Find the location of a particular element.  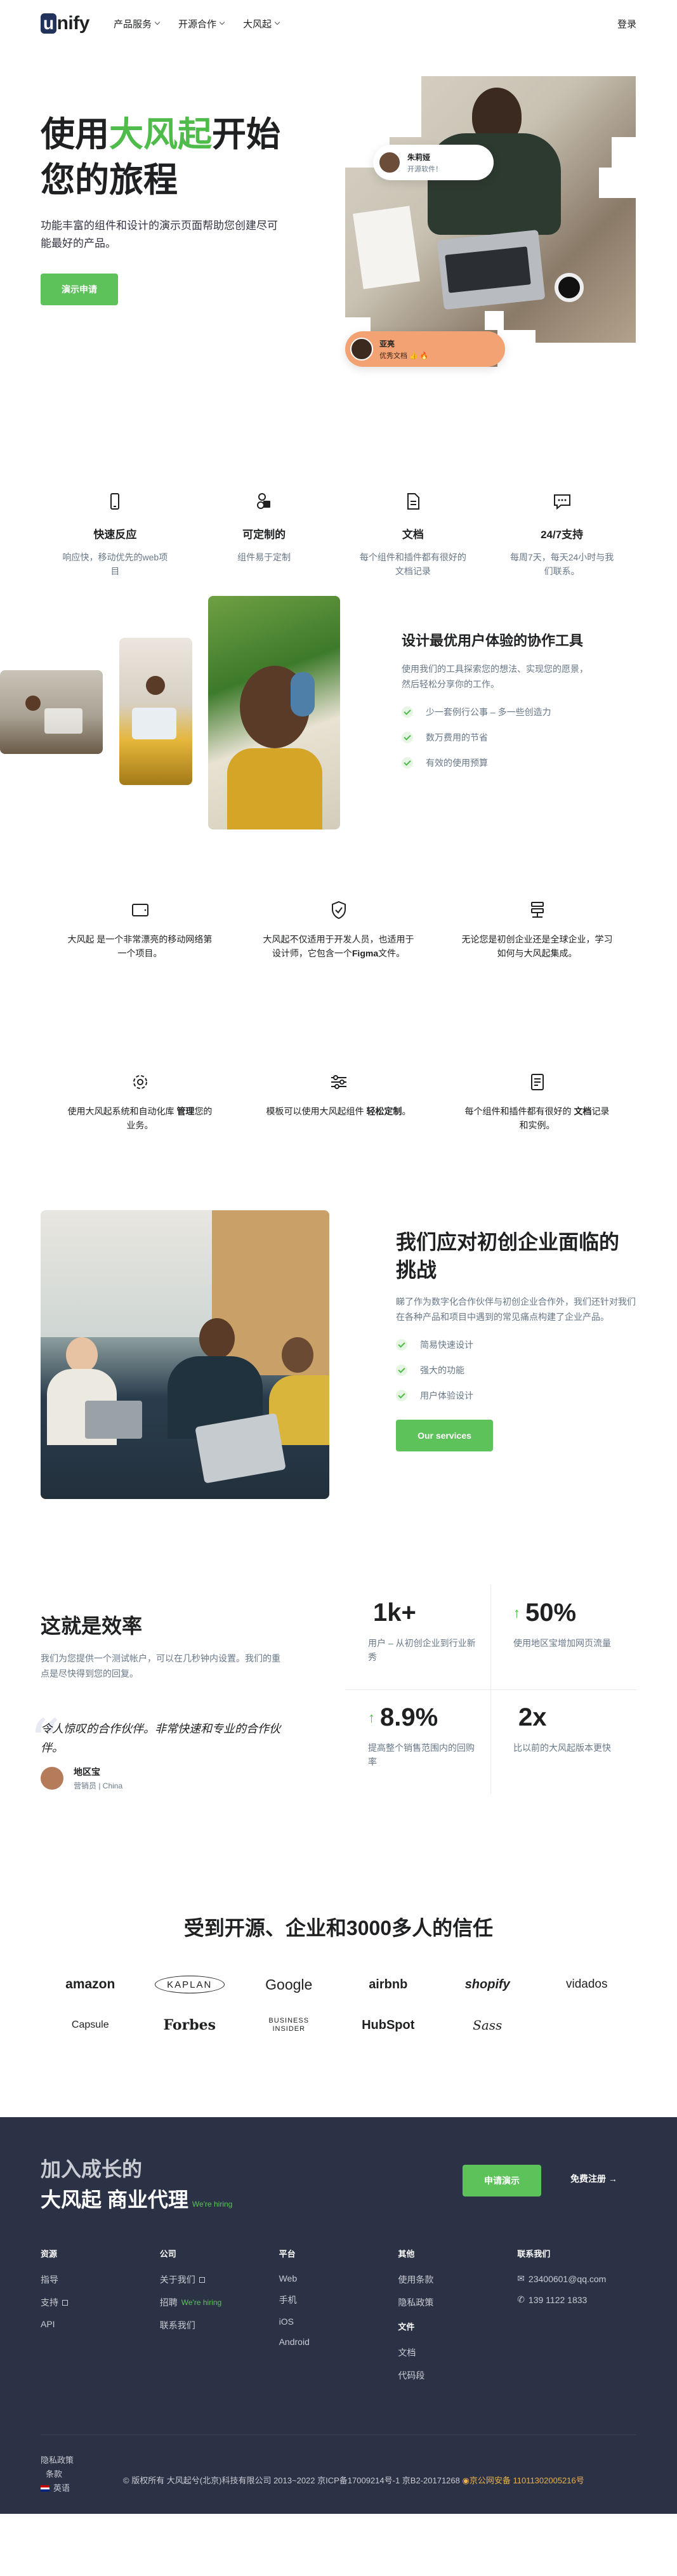

divider is located at coordinates (338, 2434).